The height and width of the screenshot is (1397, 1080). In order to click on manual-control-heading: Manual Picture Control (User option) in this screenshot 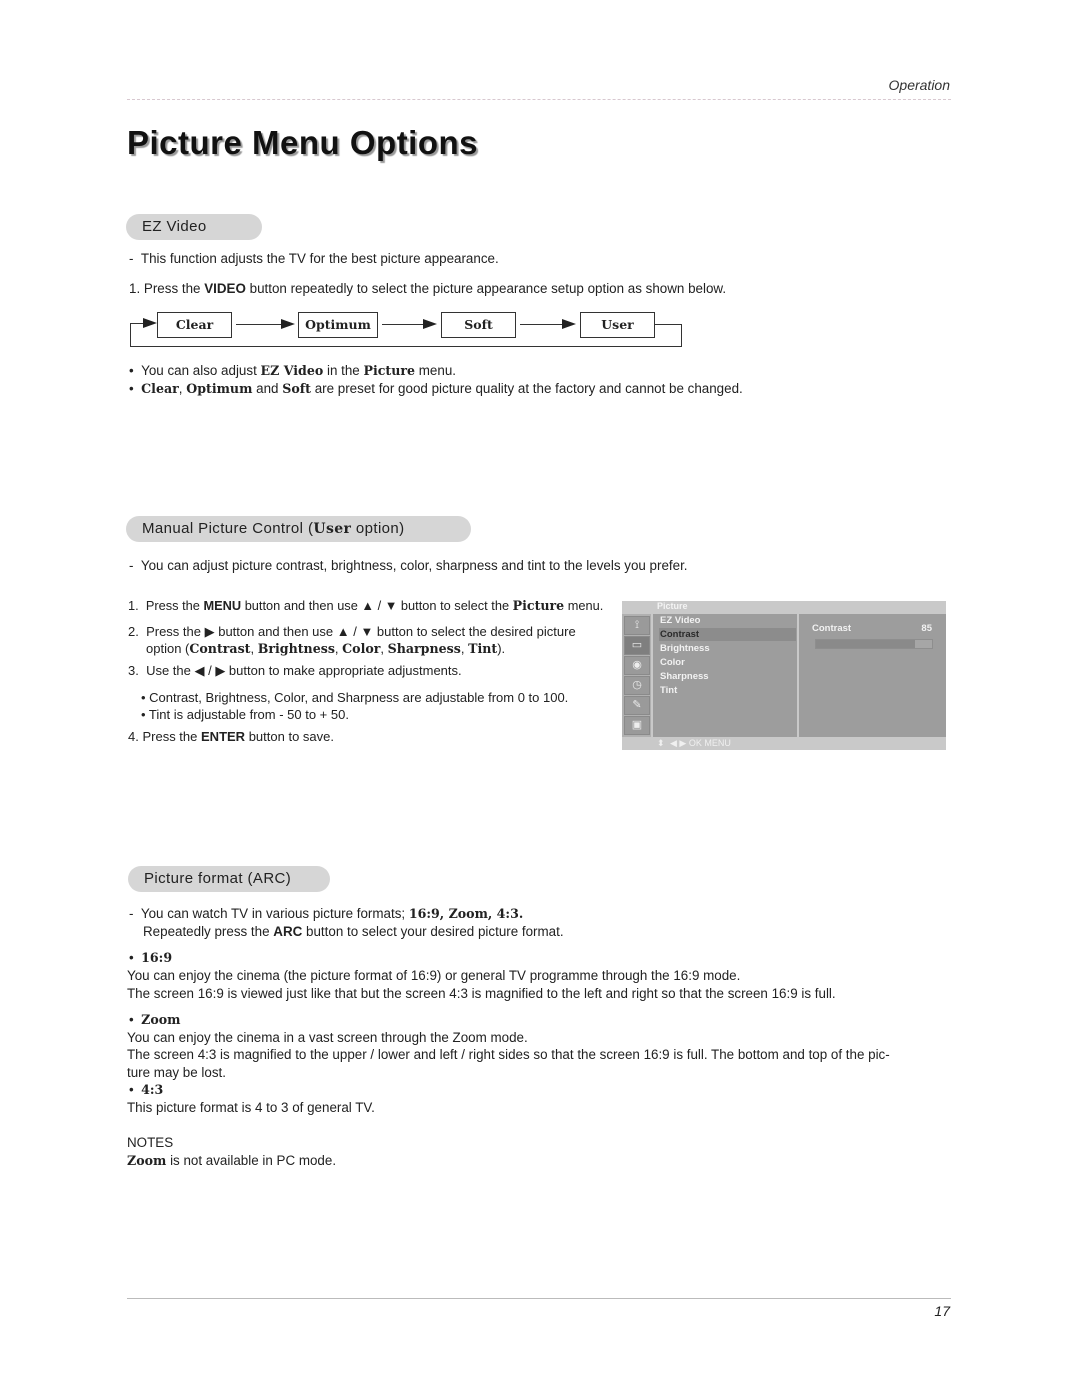, I will do `click(298, 529)`.